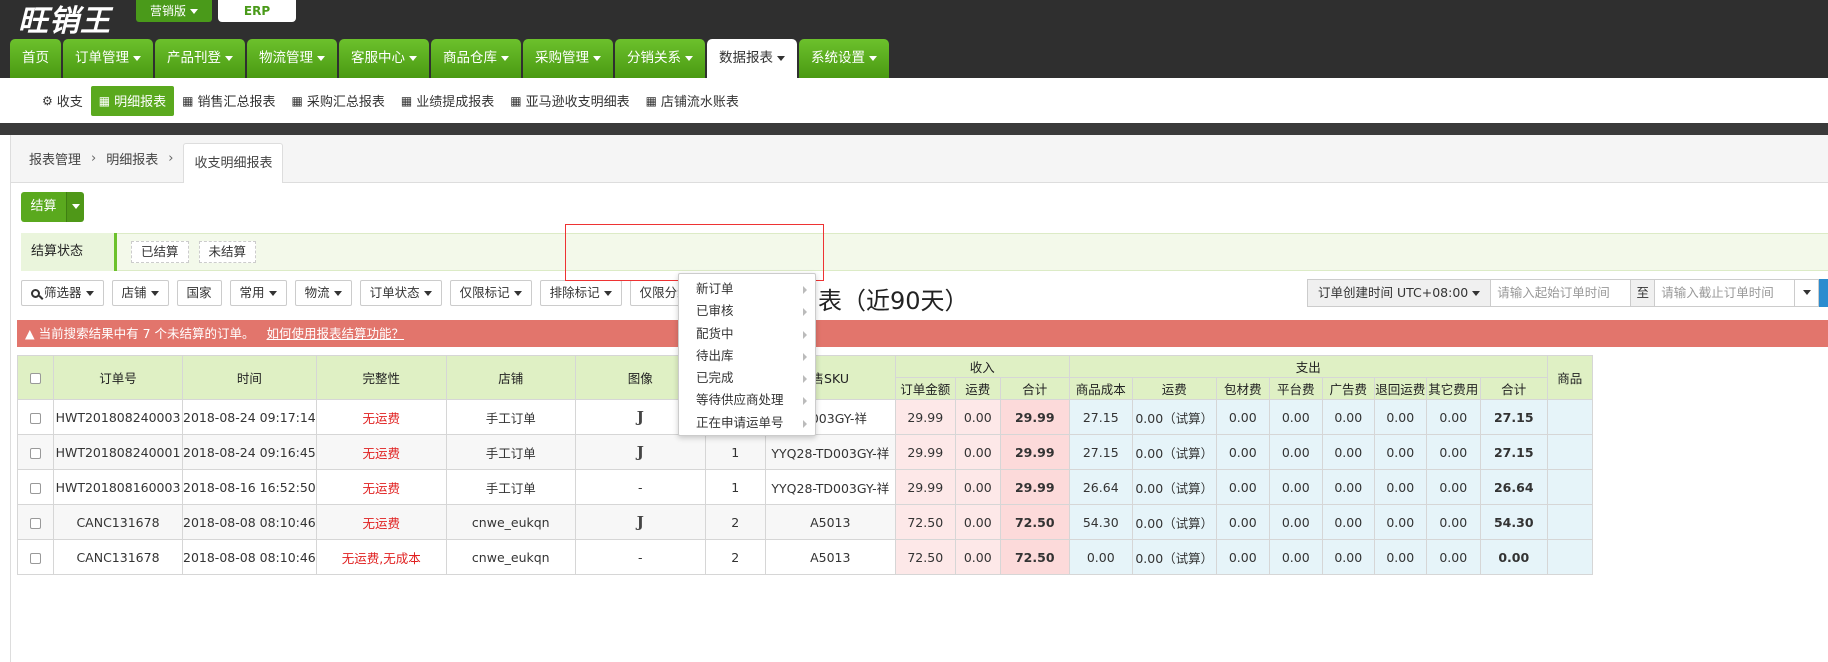 This screenshot has height=662, width=1828. I want to click on nav-tab-label: 物流管理, so click(286, 58).